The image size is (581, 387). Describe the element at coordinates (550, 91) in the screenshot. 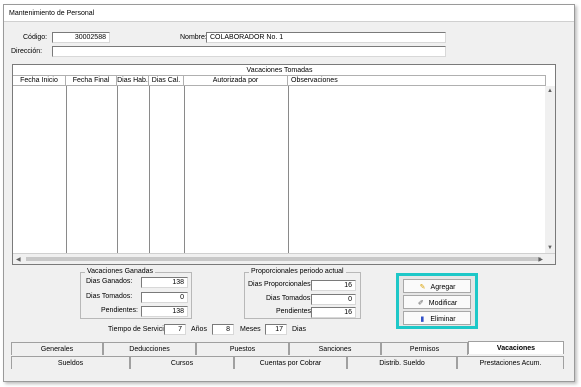

I see `scroll-up-icon: ▲` at that location.